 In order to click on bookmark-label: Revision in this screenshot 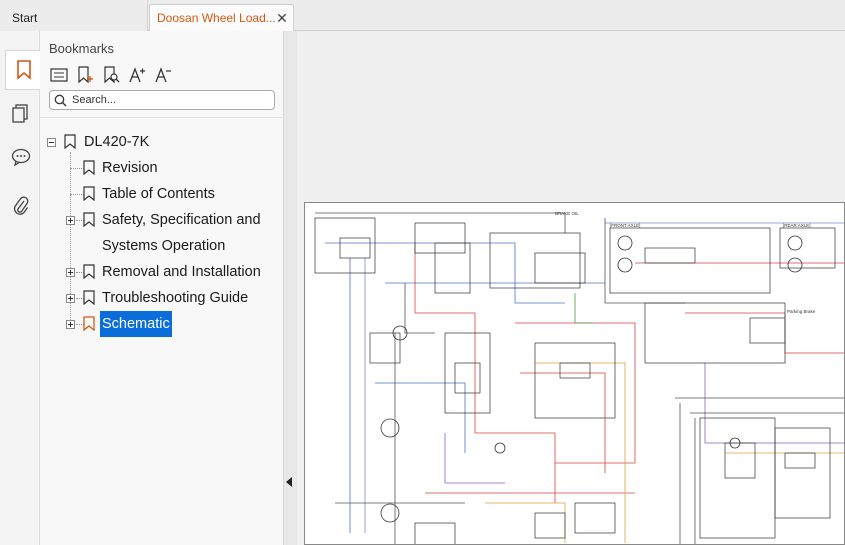, I will do `click(130, 168)`.